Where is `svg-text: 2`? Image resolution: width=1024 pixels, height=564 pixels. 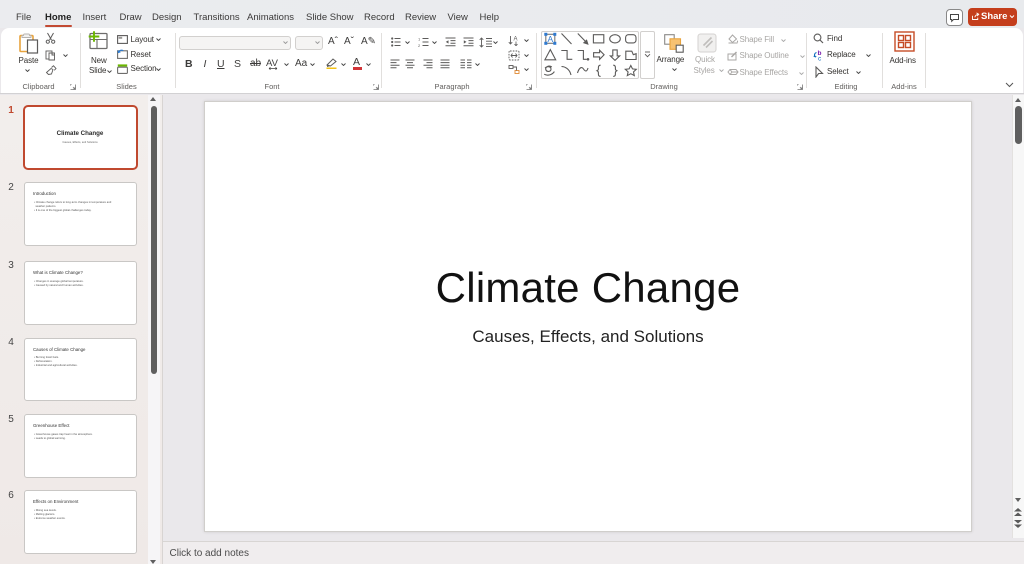 svg-text: 2 is located at coordinates (419, 45).